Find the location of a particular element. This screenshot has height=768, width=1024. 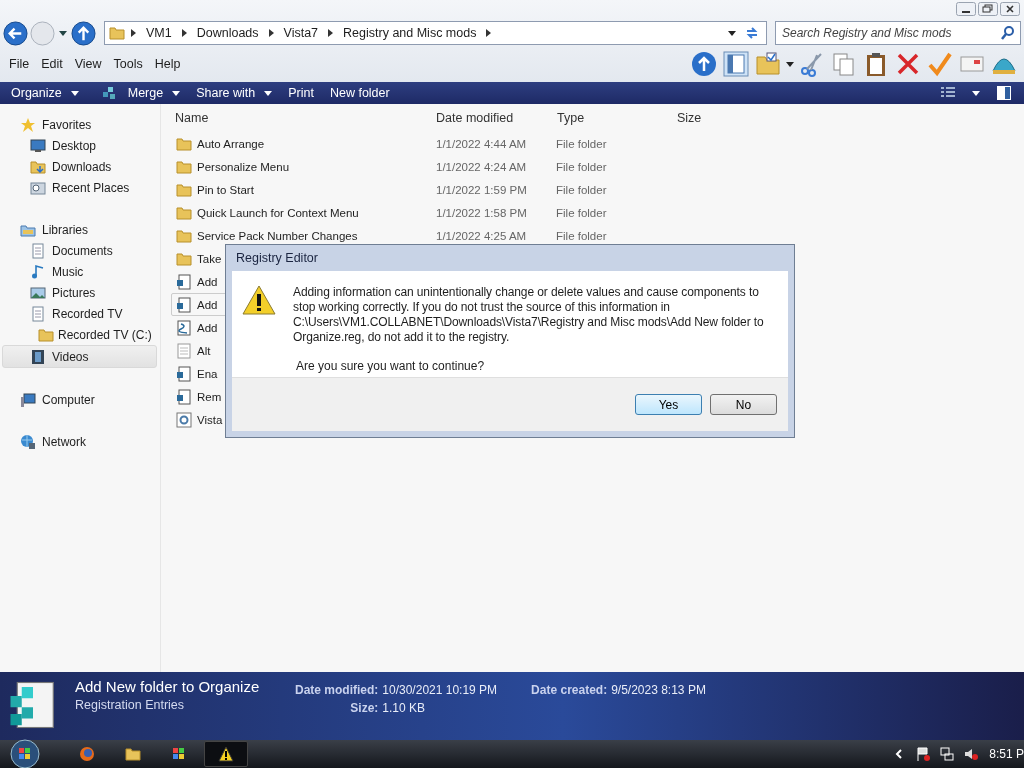

sidebar-item: Libraries is located at coordinates (78, 229).